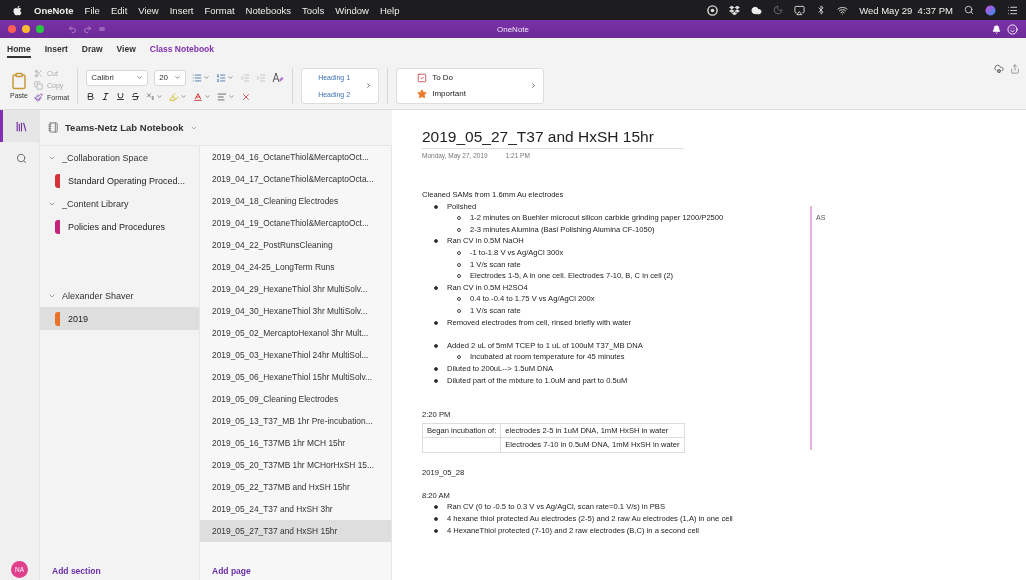 The image size is (1026, 580). Describe the element at coordinates (119, 573) in the screenshot. I see `add-section-link: Add section` at that location.